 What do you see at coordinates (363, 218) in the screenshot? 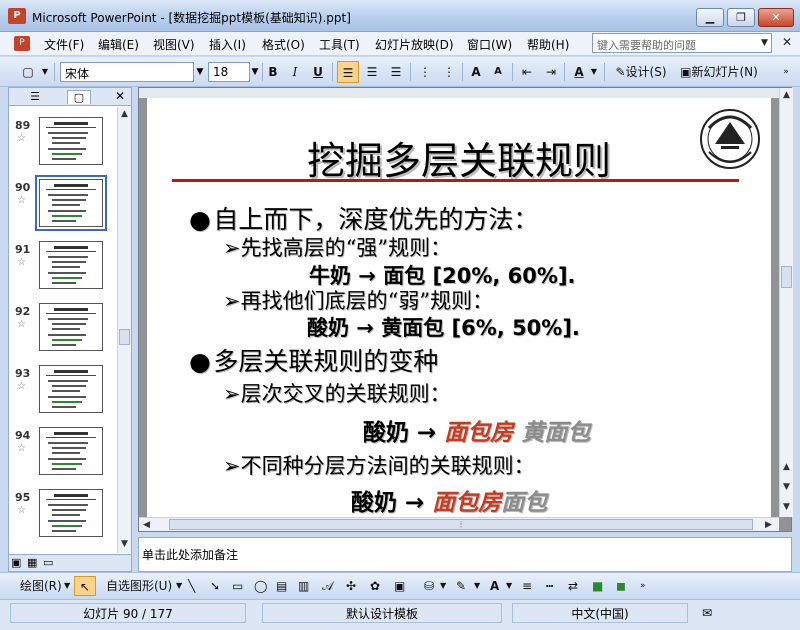
I see `bullet-top-down: ● 自上而下，深度优先的方法：` at bounding box center [363, 218].